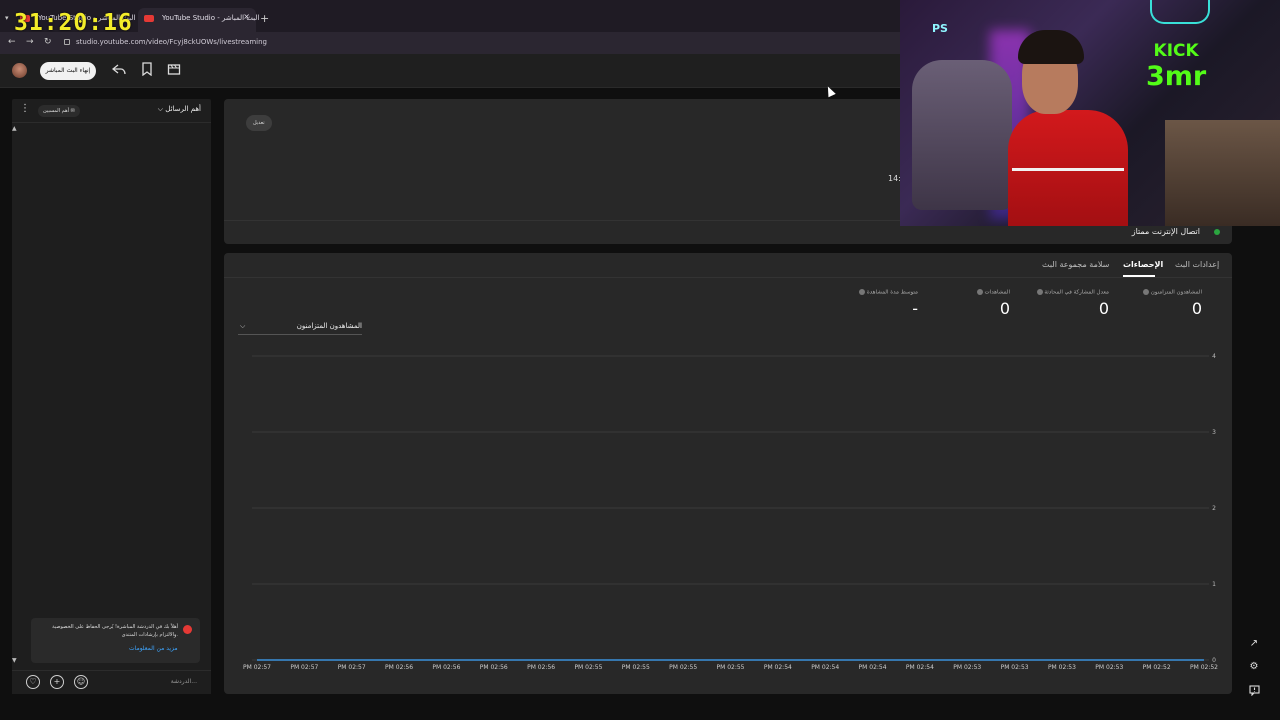 The width and height of the screenshot is (1280, 720). I want to click on metric-value: -, so click(915, 308).